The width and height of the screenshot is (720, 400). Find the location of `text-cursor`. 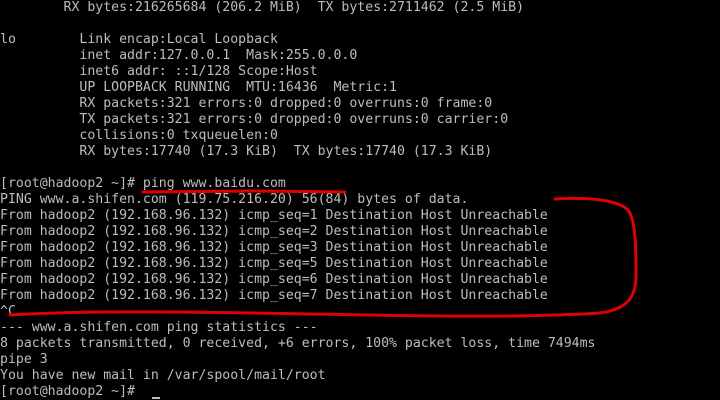

text-cursor is located at coordinates (156, 398).